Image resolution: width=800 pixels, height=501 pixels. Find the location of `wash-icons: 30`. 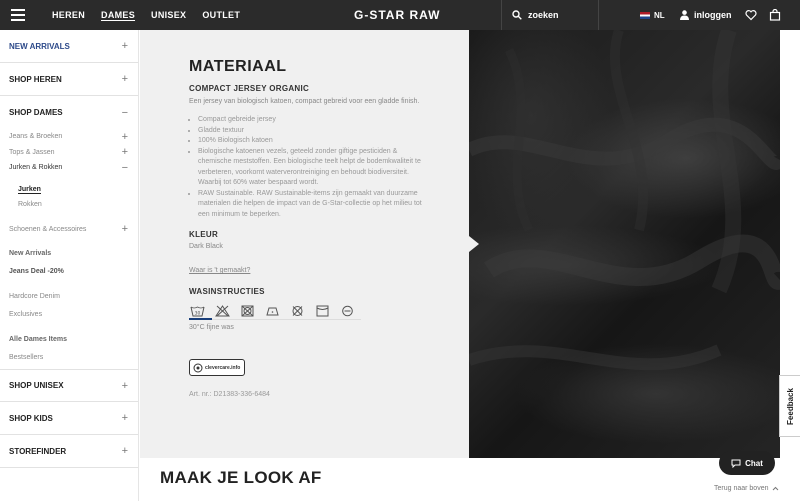

wash-icons: 30 is located at coordinates (275, 312).